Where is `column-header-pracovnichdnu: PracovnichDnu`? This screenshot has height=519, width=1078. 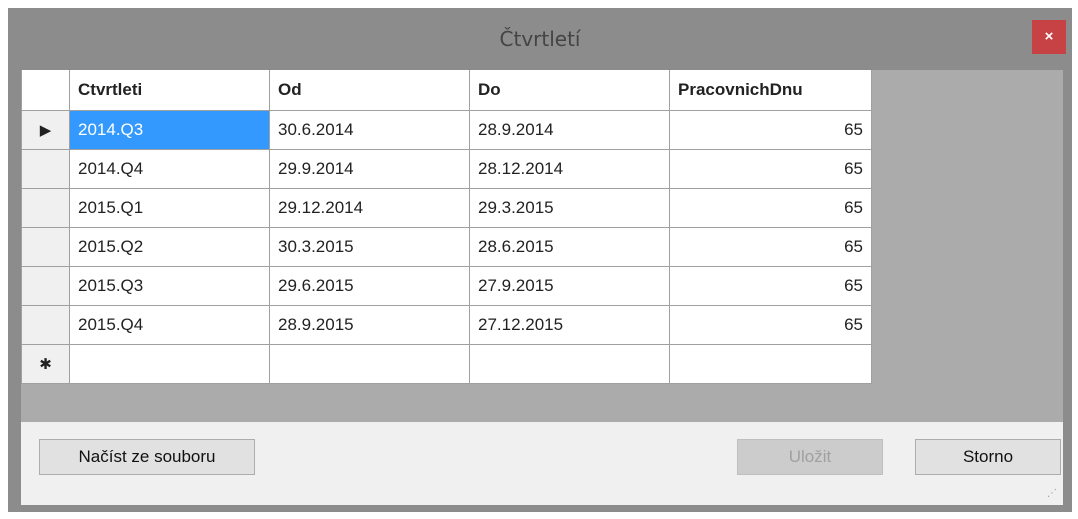 column-header-pracovnichdnu: PracovnichDnu is located at coordinates (770, 90).